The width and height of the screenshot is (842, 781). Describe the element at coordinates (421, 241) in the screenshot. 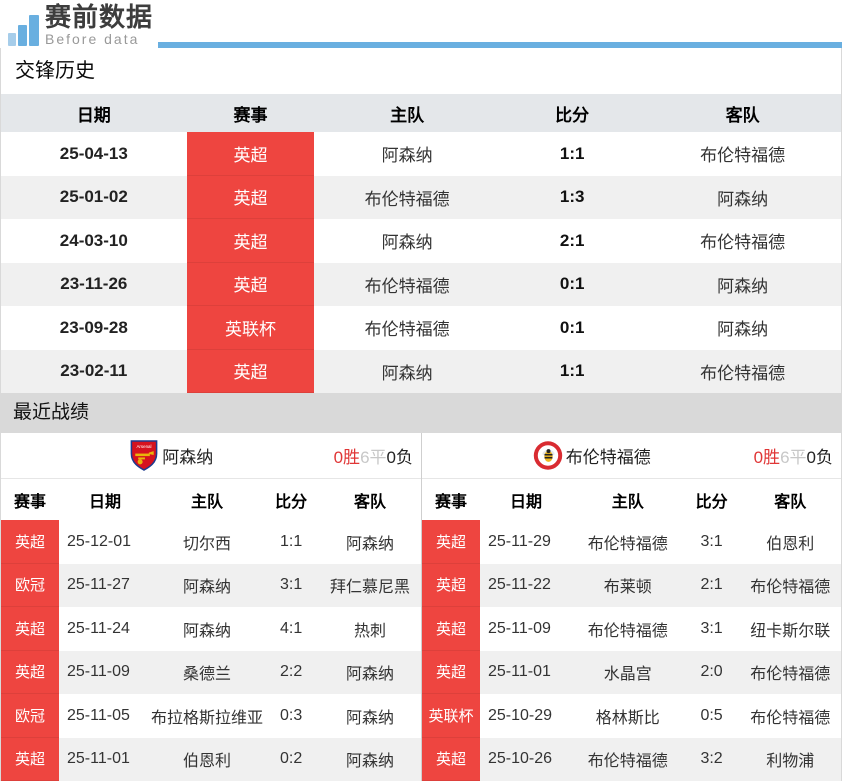

I see `h2h-row: 24-03-10 英超 阿森纳 2:1 布伦特福德` at that location.